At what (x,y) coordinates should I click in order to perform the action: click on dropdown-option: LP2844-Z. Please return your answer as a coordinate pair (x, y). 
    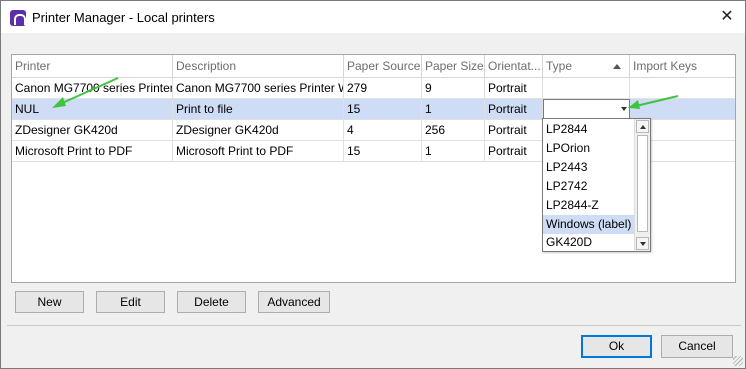
    Looking at the image, I should click on (588, 205).